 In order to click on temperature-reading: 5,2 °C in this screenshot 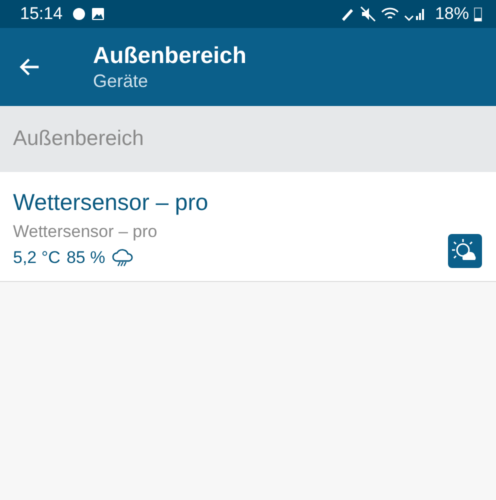, I will do `click(36, 258)`.